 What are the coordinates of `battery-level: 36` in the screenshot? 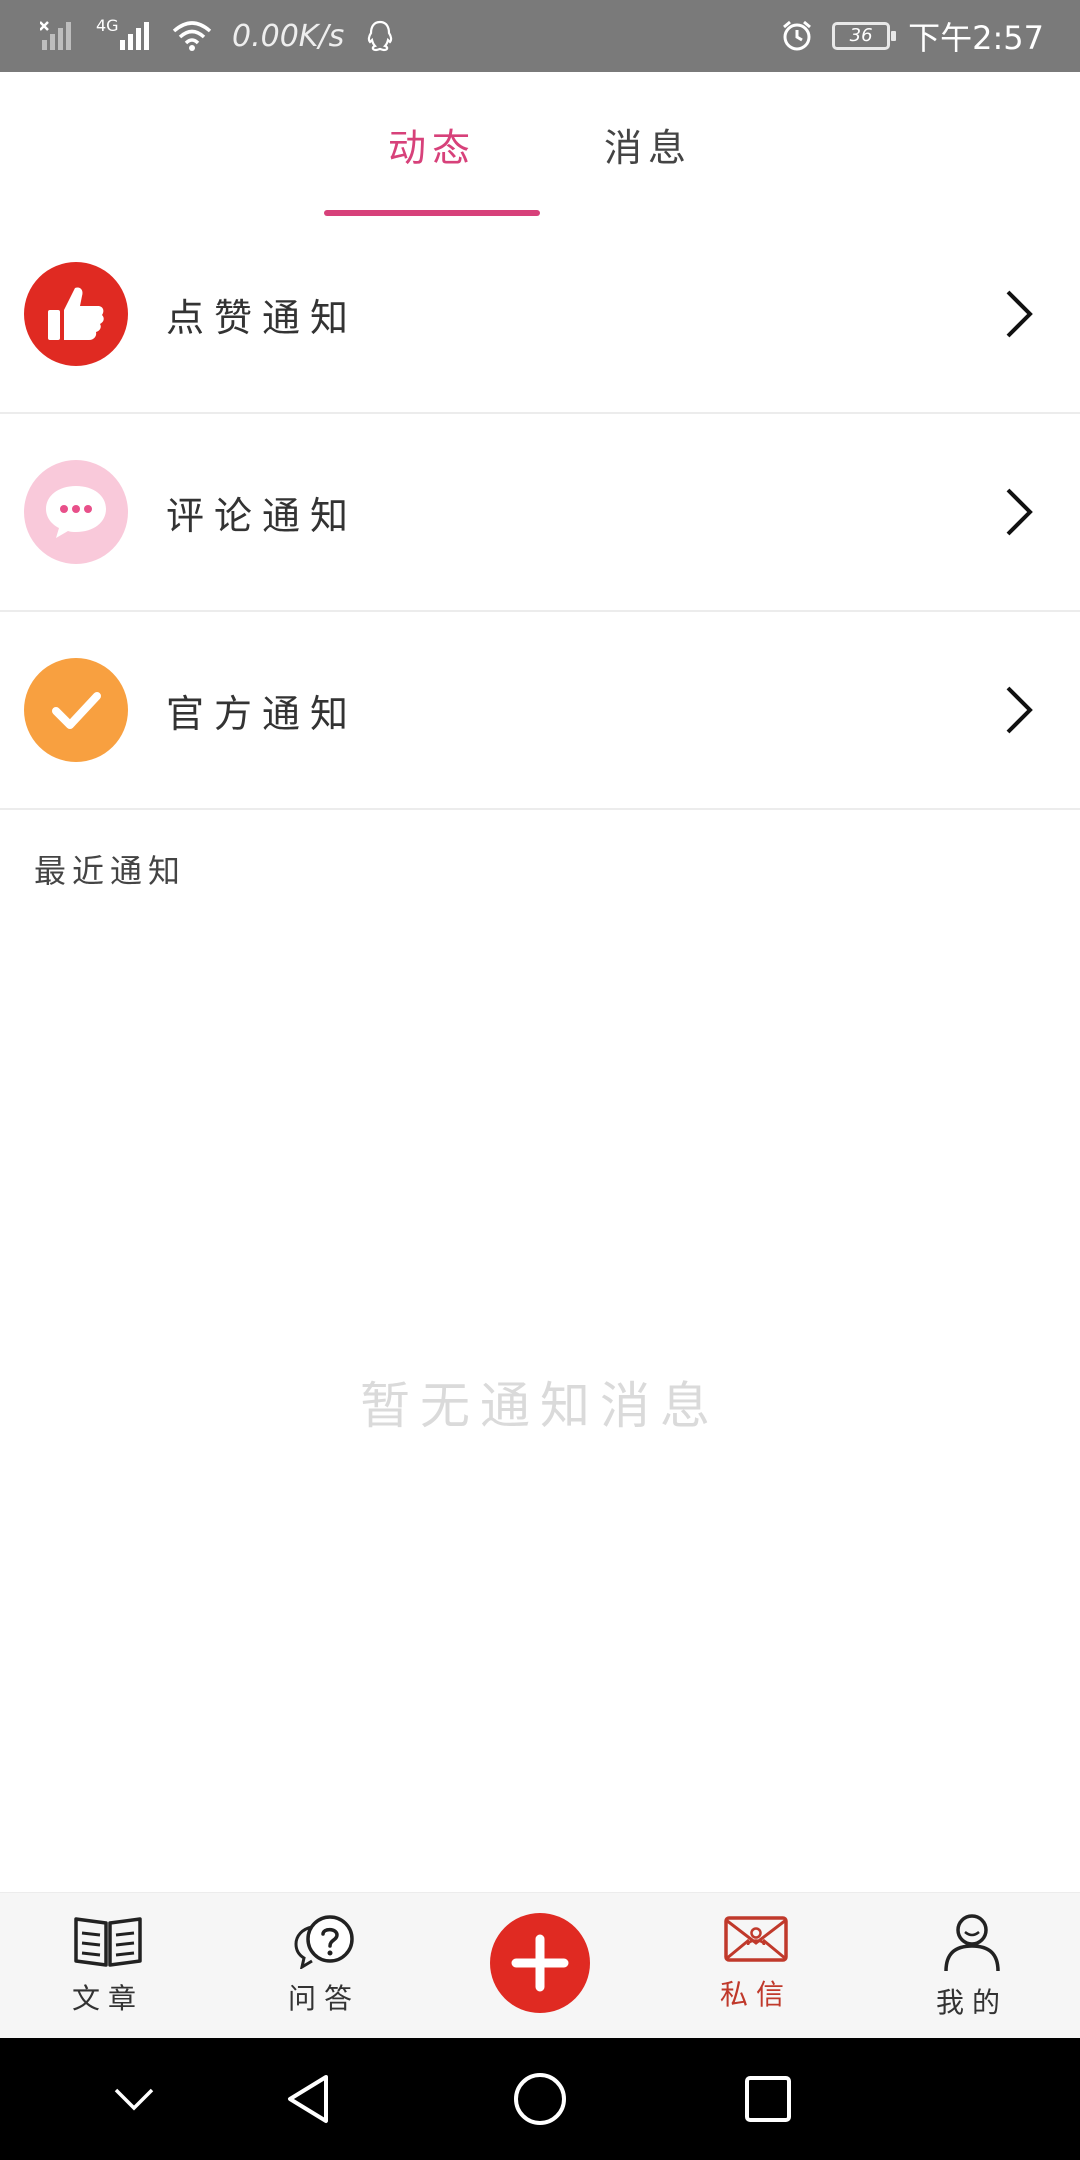 It's located at (861, 35).